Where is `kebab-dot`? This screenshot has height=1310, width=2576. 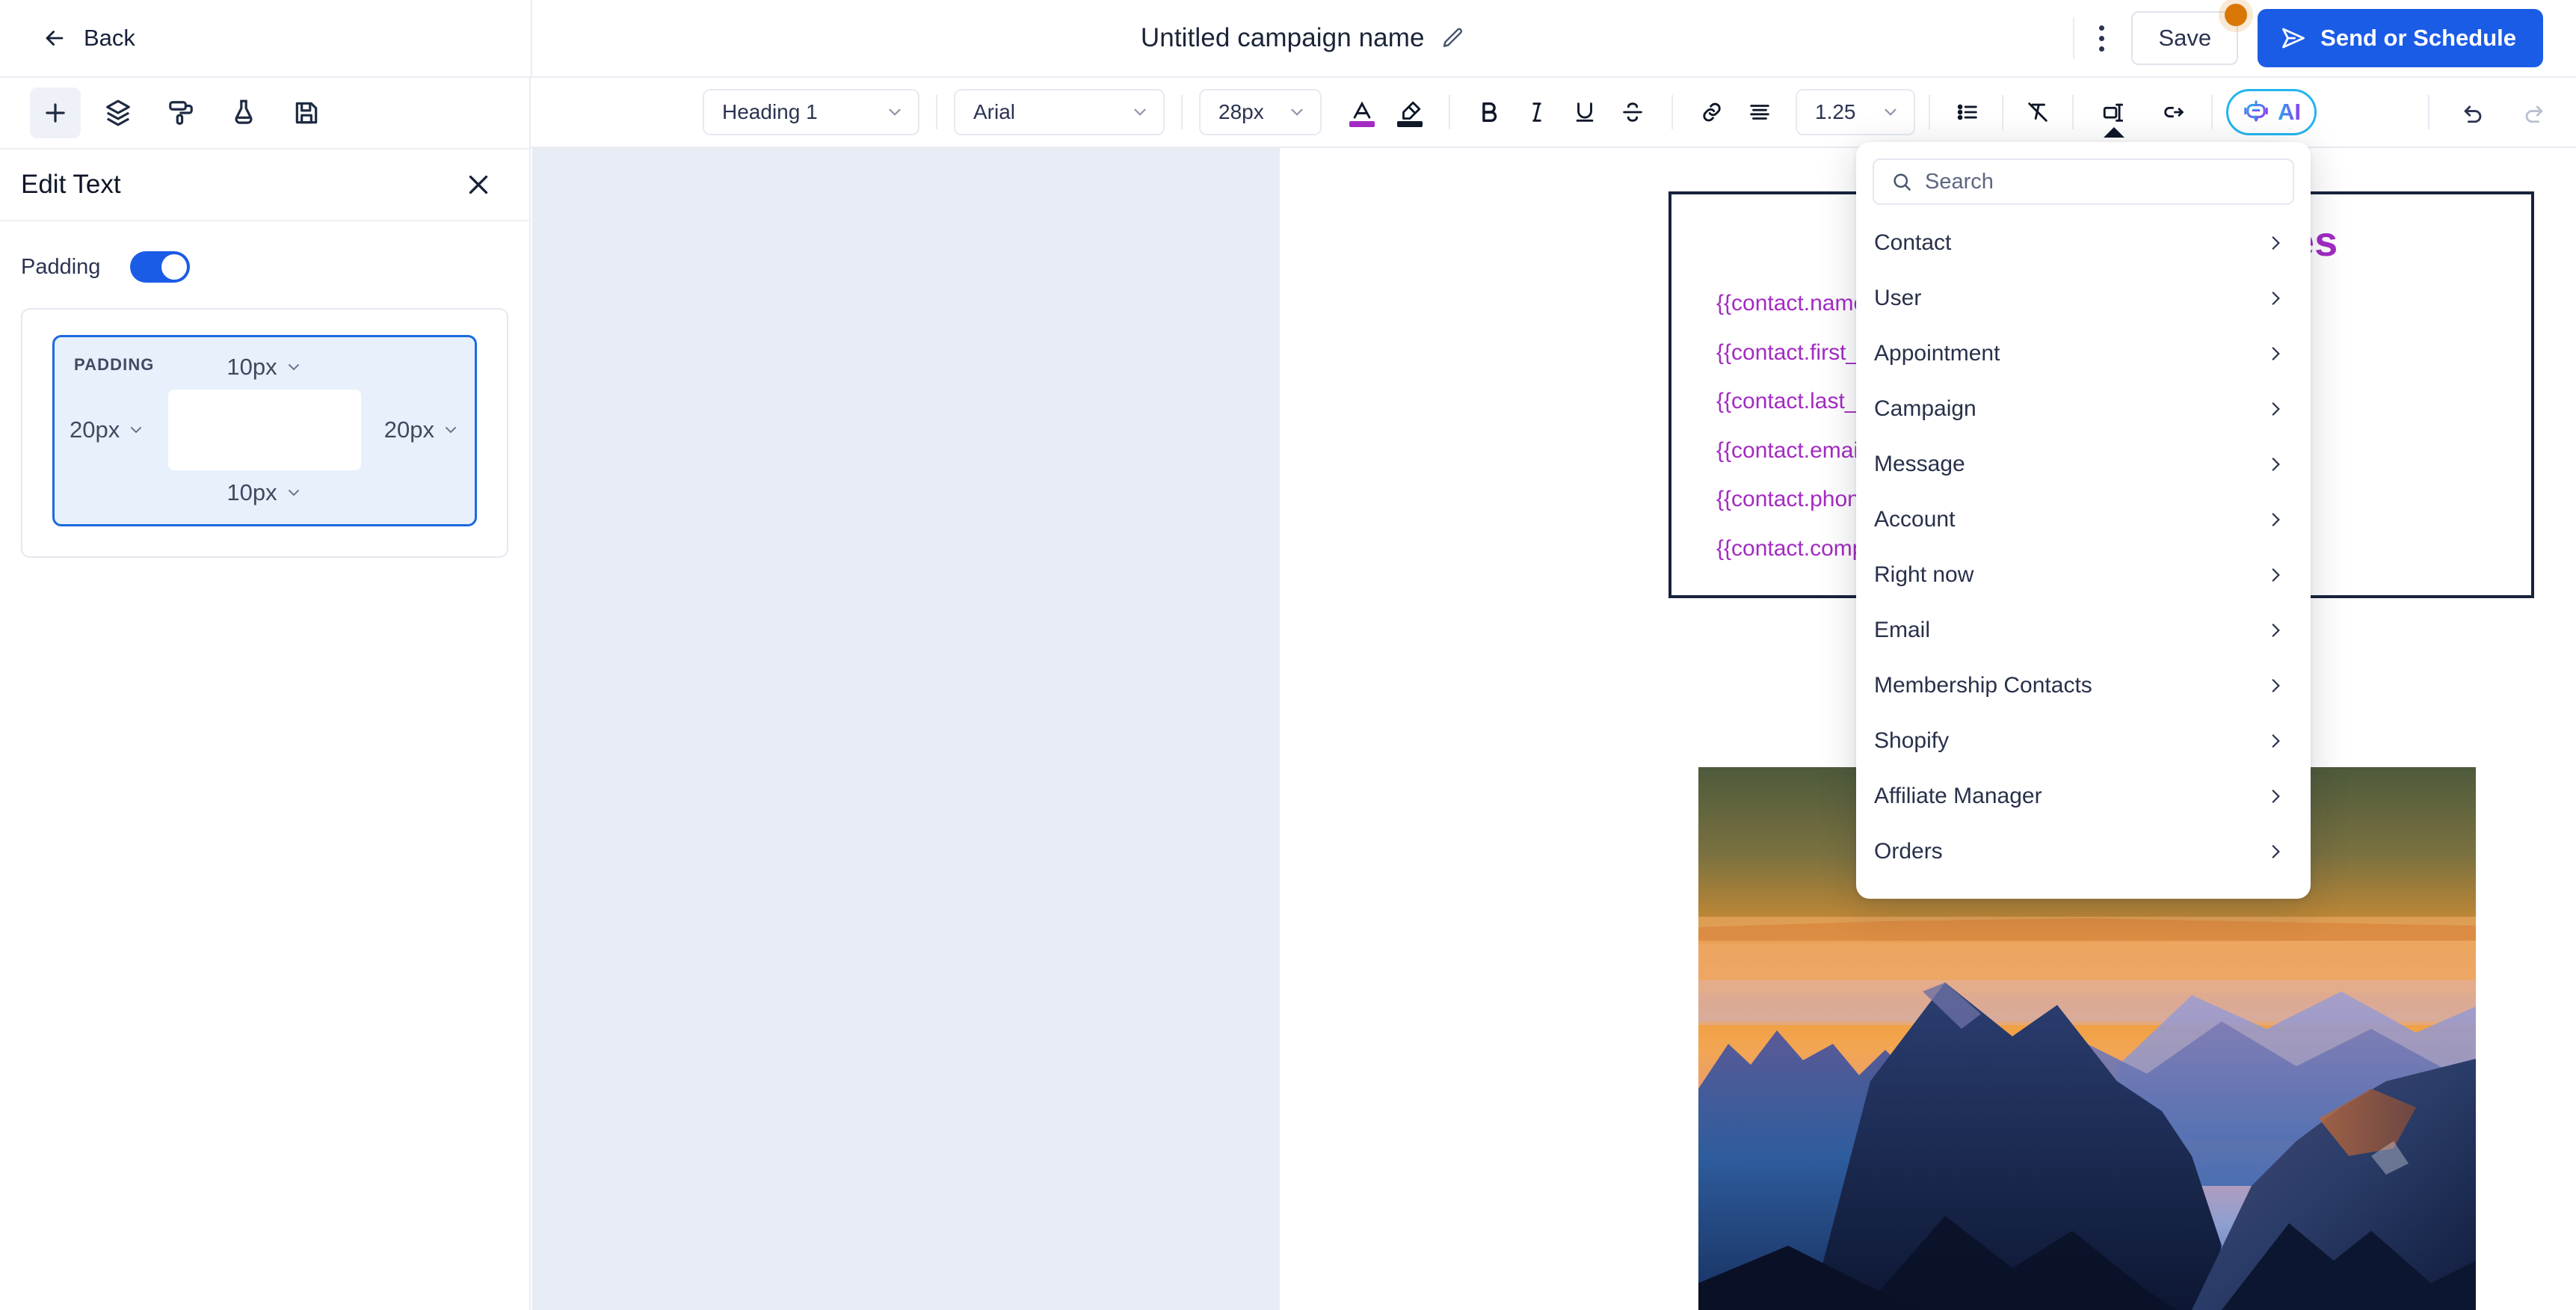
kebab-dot is located at coordinates (2101, 49).